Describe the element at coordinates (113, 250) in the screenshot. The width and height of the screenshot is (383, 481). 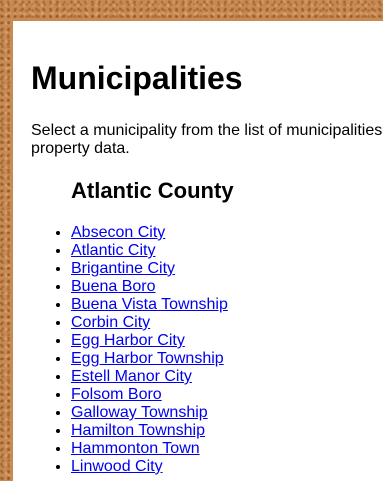
I see `municipality-link: Atlantic City` at that location.